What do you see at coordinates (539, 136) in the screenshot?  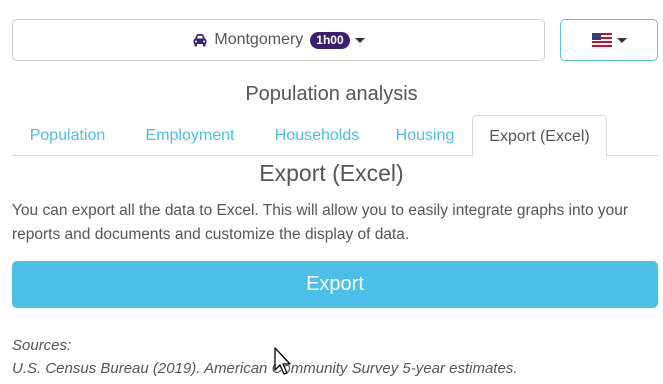 I see `tab-export-excel: Export (Excel)` at bounding box center [539, 136].